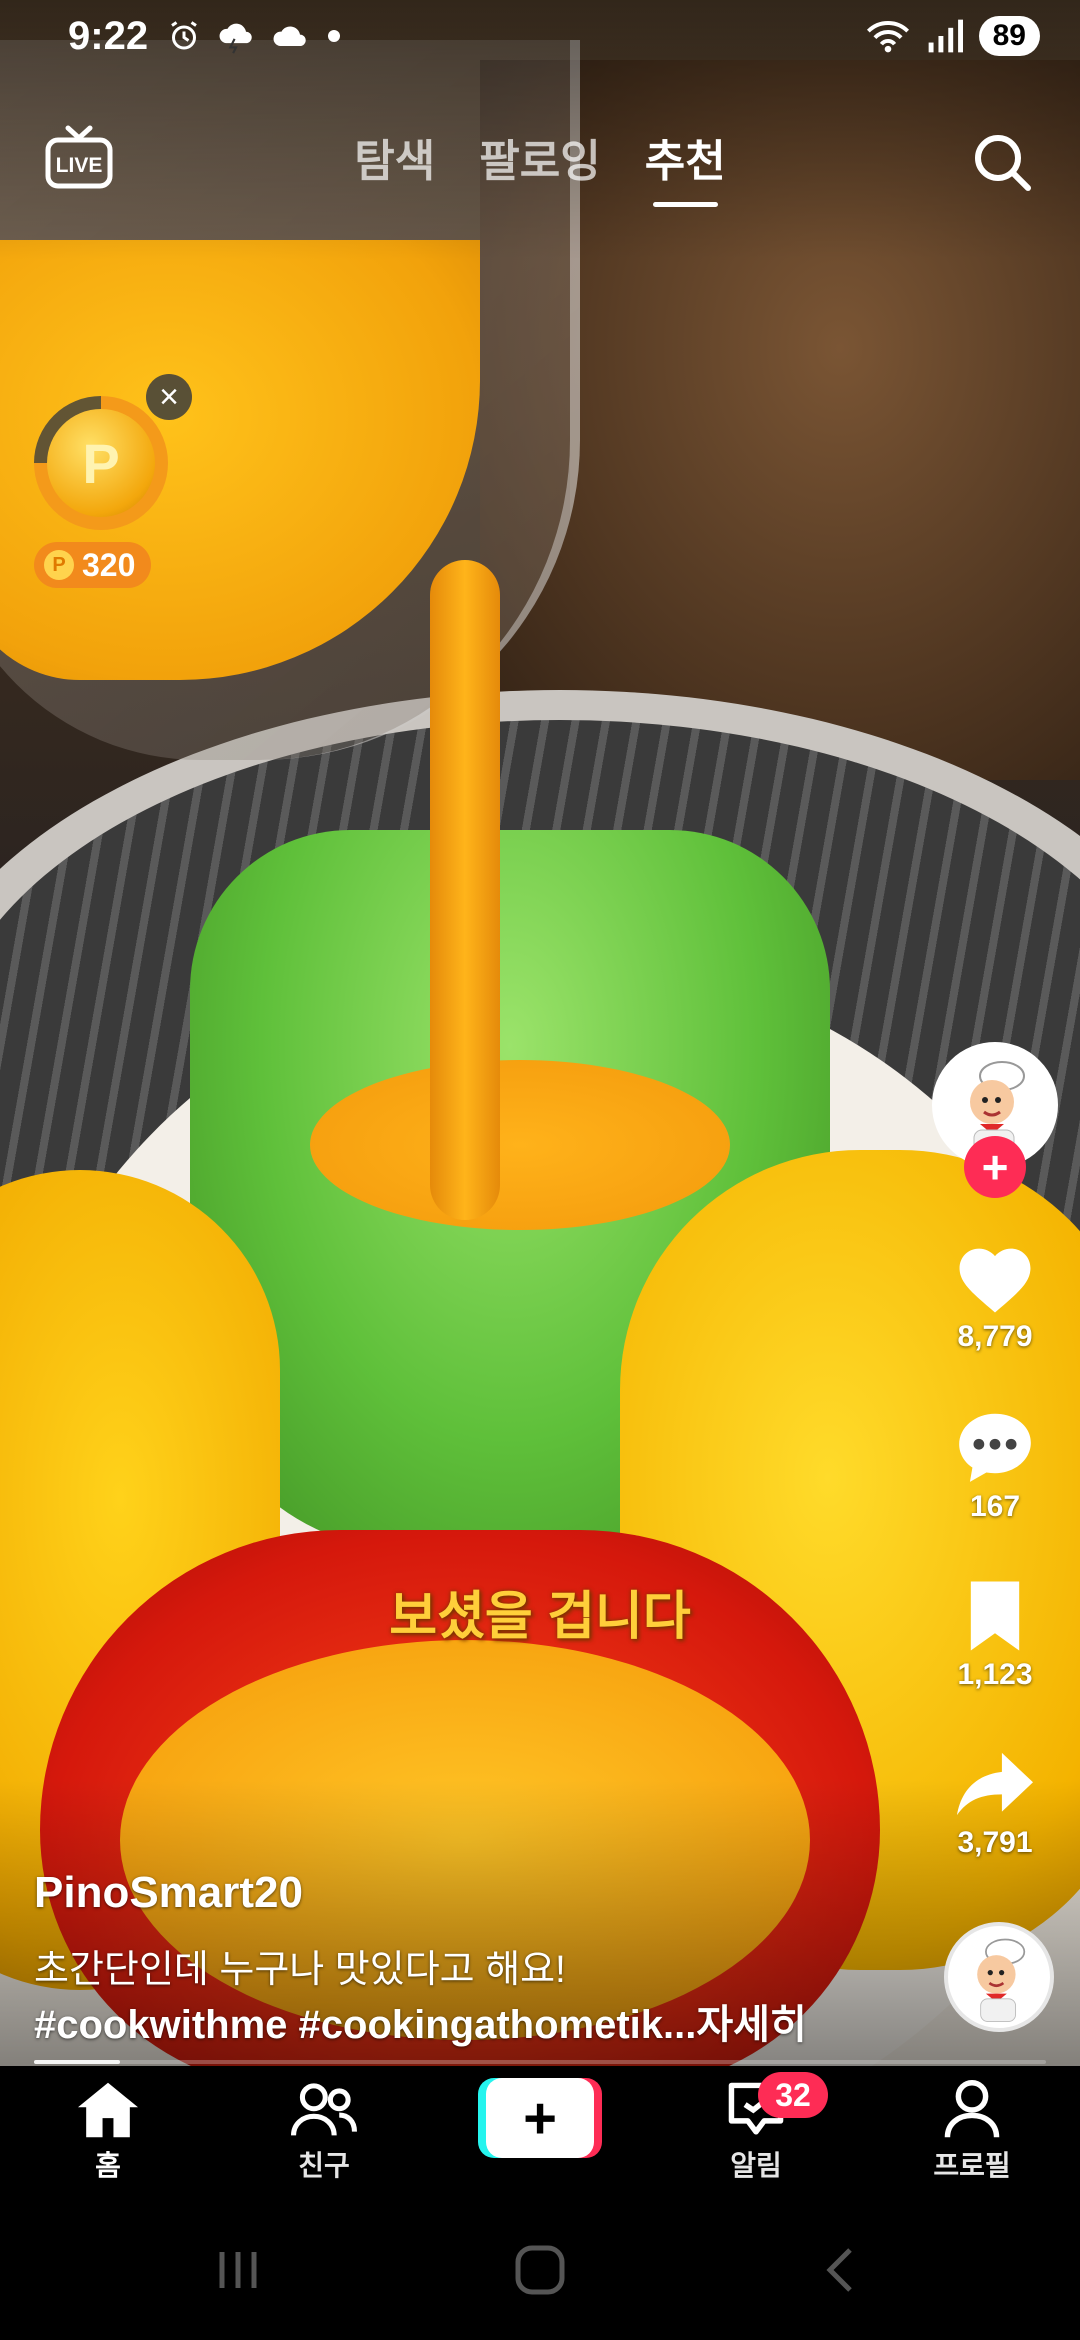 The height and width of the screenshot is (2340, 1080). I want to click on nav-friends-label: 친구, so click(324, 2165).